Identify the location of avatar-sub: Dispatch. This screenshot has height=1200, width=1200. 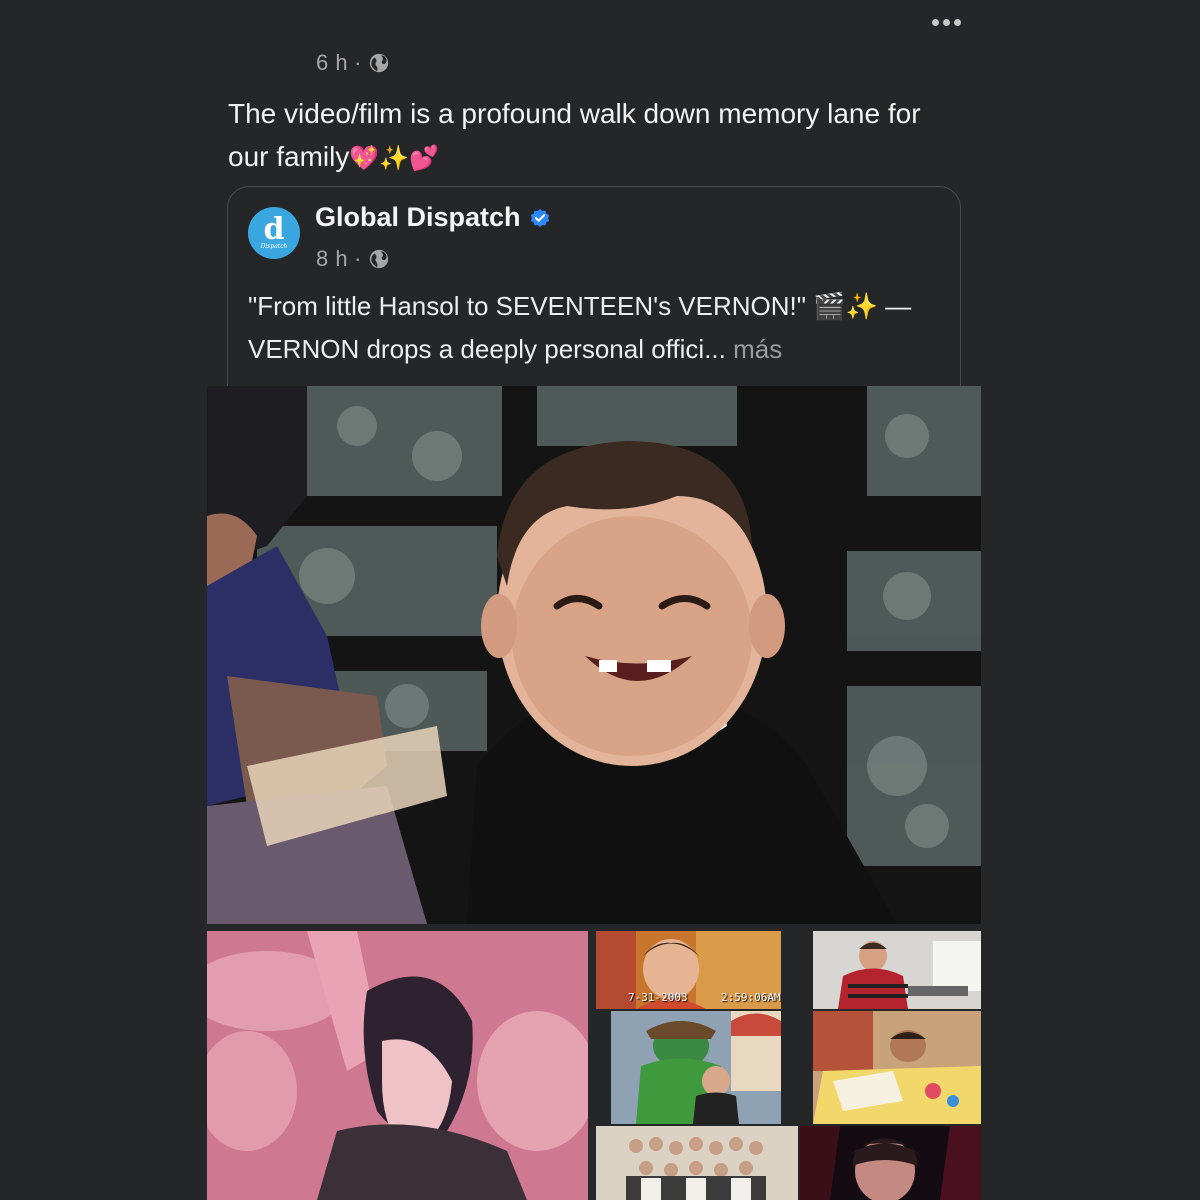
(274, 246).